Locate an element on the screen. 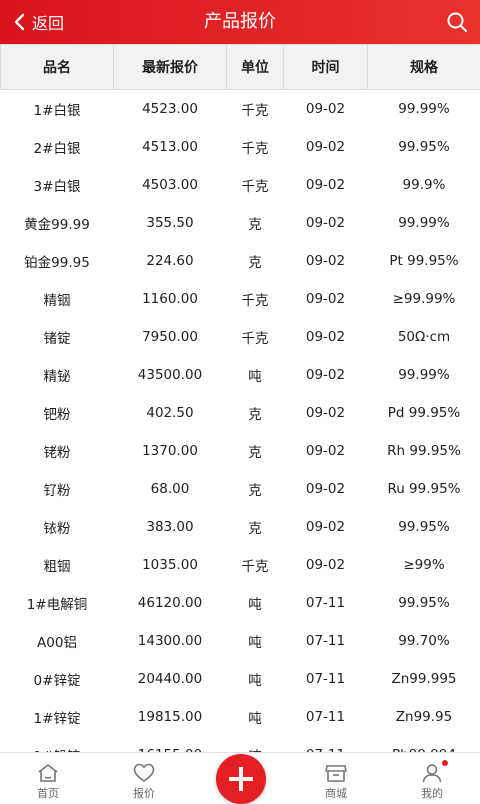 This screenshot has height=804, width=480. cell-price: 383.00 is located at coordinates (170, 527).